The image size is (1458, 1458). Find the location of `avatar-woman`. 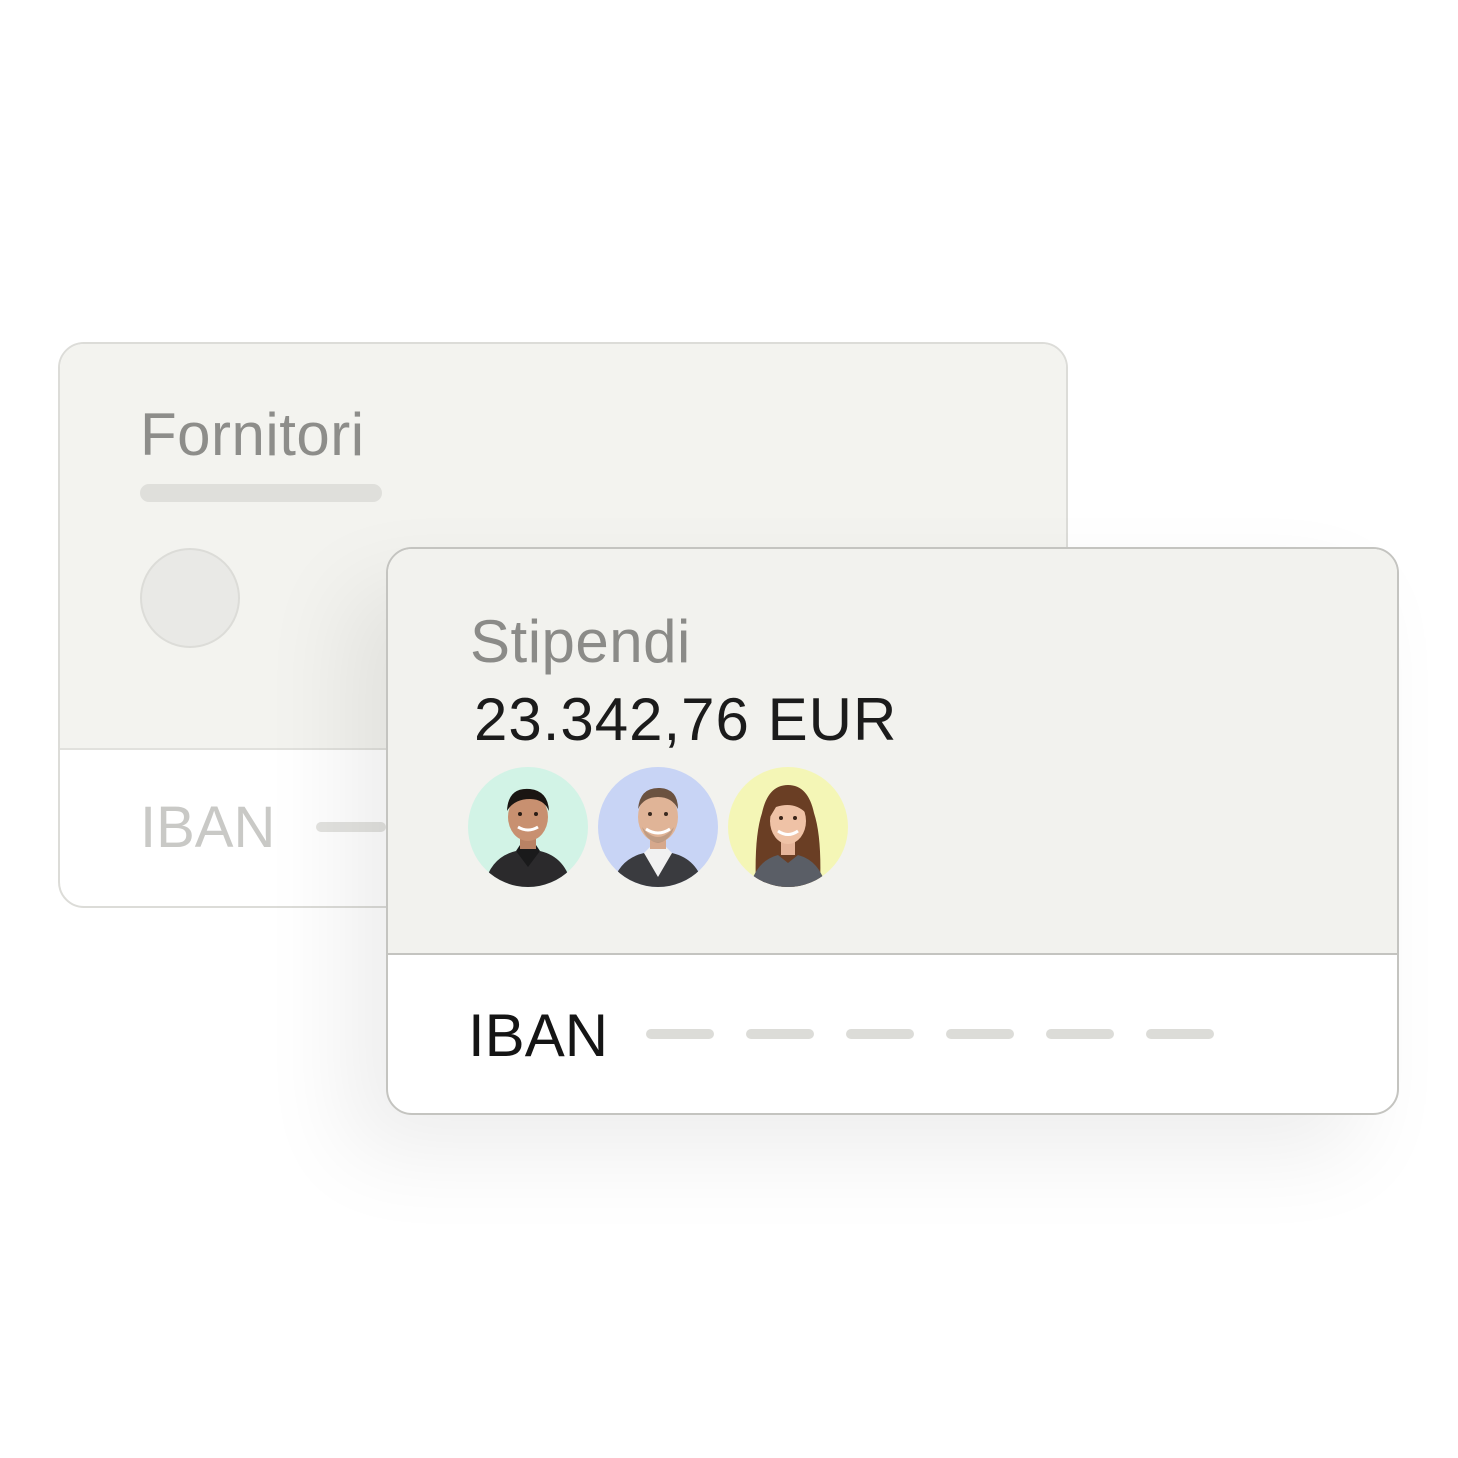

avatar-woman is located at coordinates (788, 827).